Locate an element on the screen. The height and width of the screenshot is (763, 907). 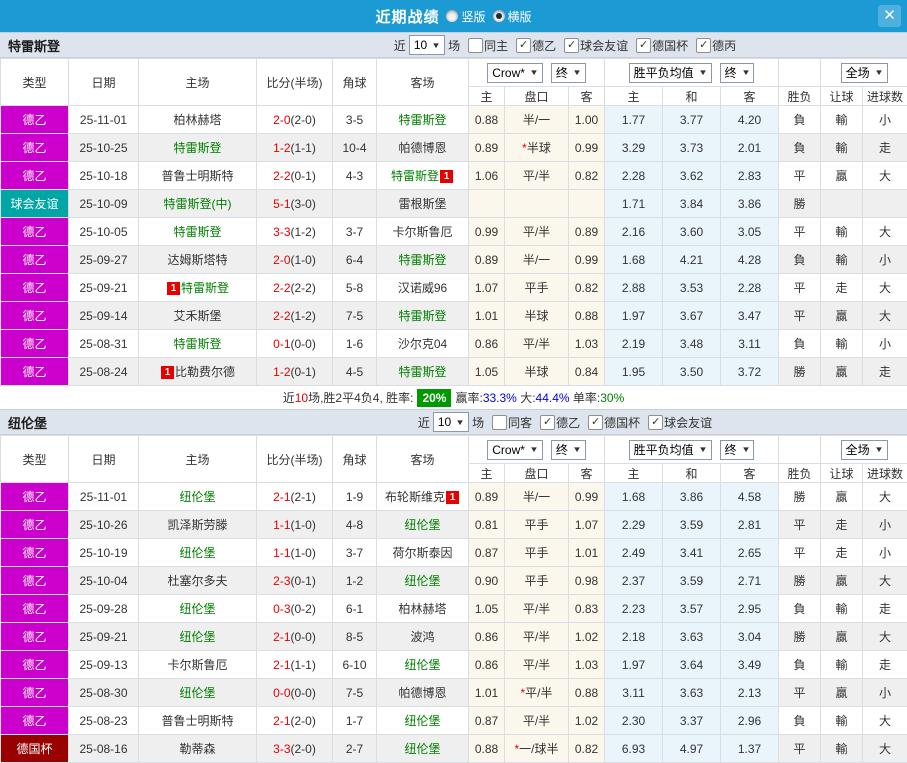
avg-home-cell: 2.16 is located at coordinates (634, 232).